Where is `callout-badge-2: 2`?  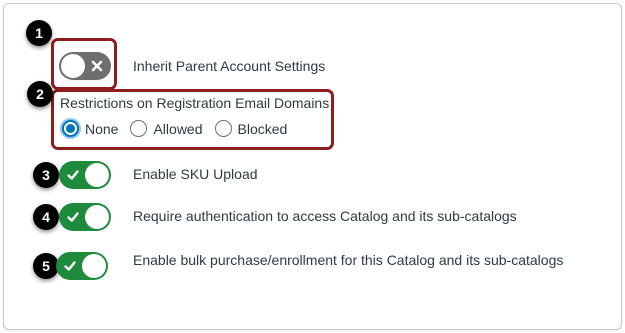 callout-badge-2: 2 is located at coordinates (40, 94).